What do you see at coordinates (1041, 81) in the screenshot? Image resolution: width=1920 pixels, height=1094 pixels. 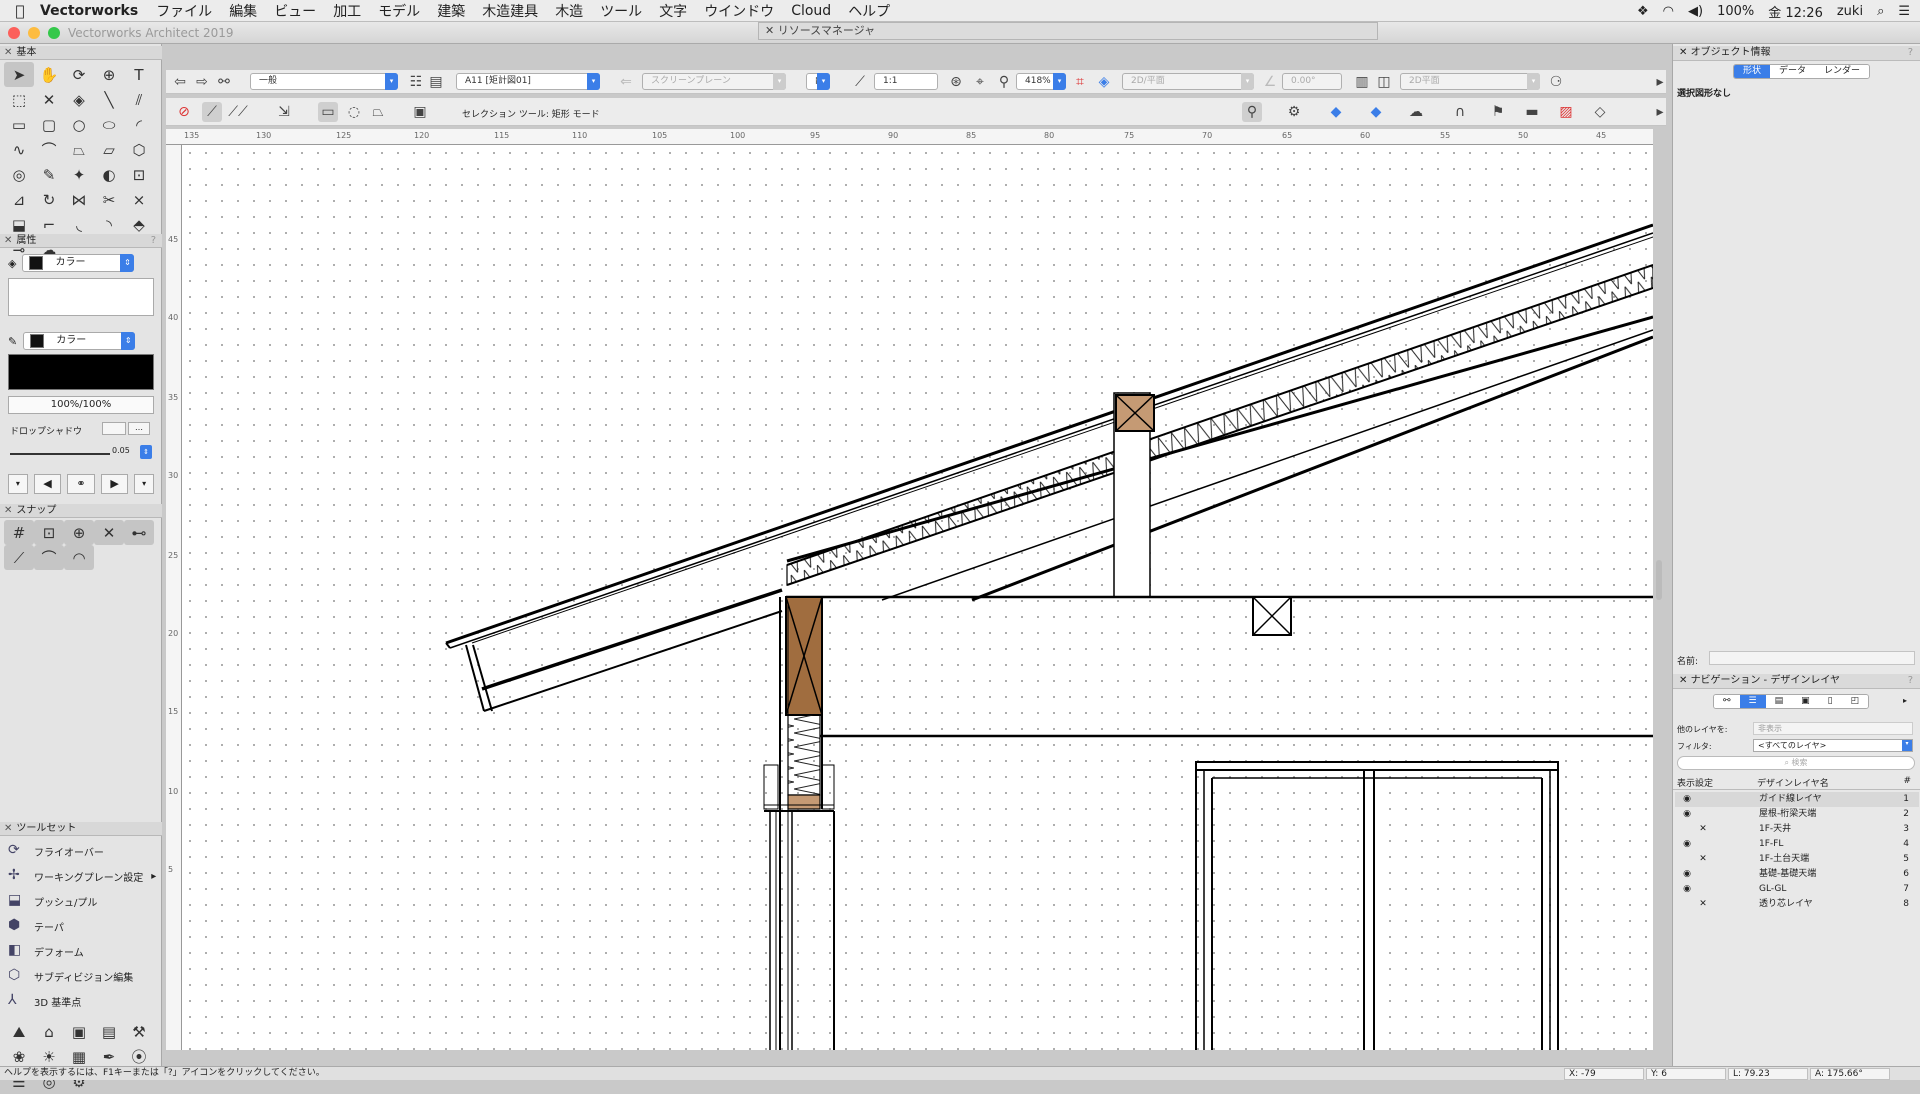 I see `zoom-dropdown: 418% ▾` at bounding box center [1041, 81].